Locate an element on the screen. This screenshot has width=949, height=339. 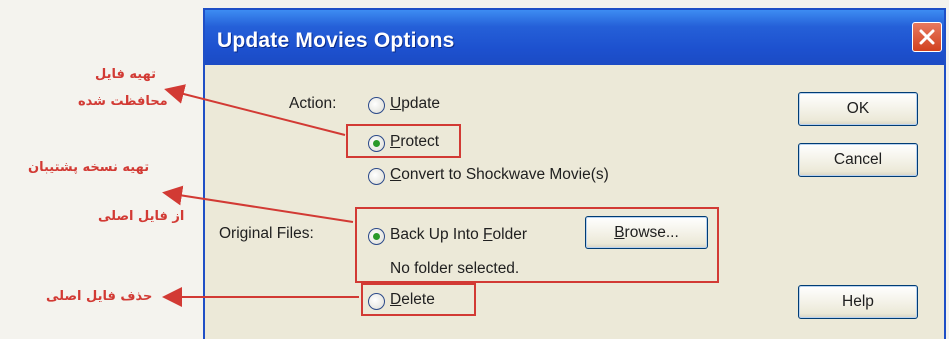
annotation-arrows is located at coordinates (260, 195).